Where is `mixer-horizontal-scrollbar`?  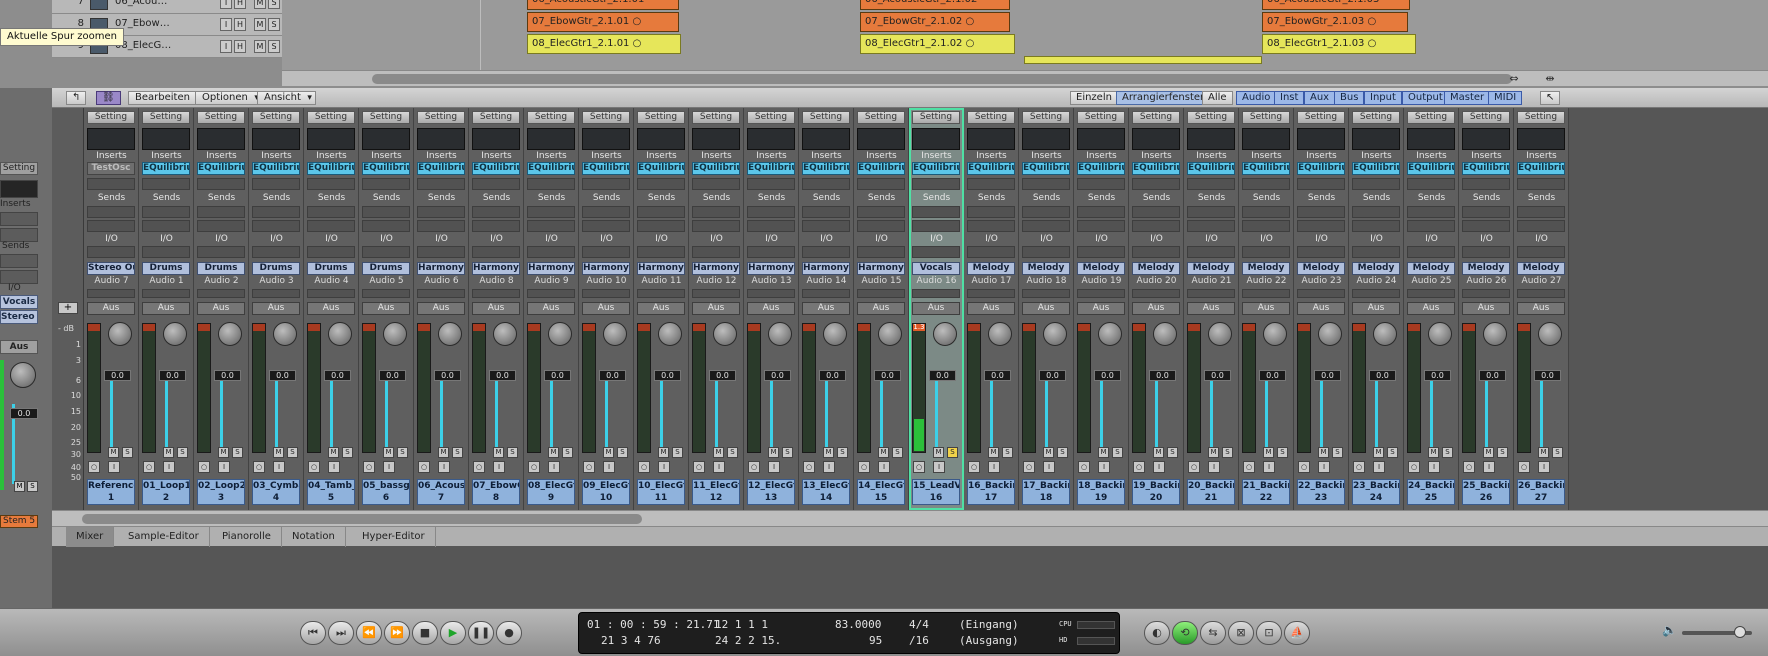
mixer-horizontal-scrollbar is located at coordinates (910, 518).